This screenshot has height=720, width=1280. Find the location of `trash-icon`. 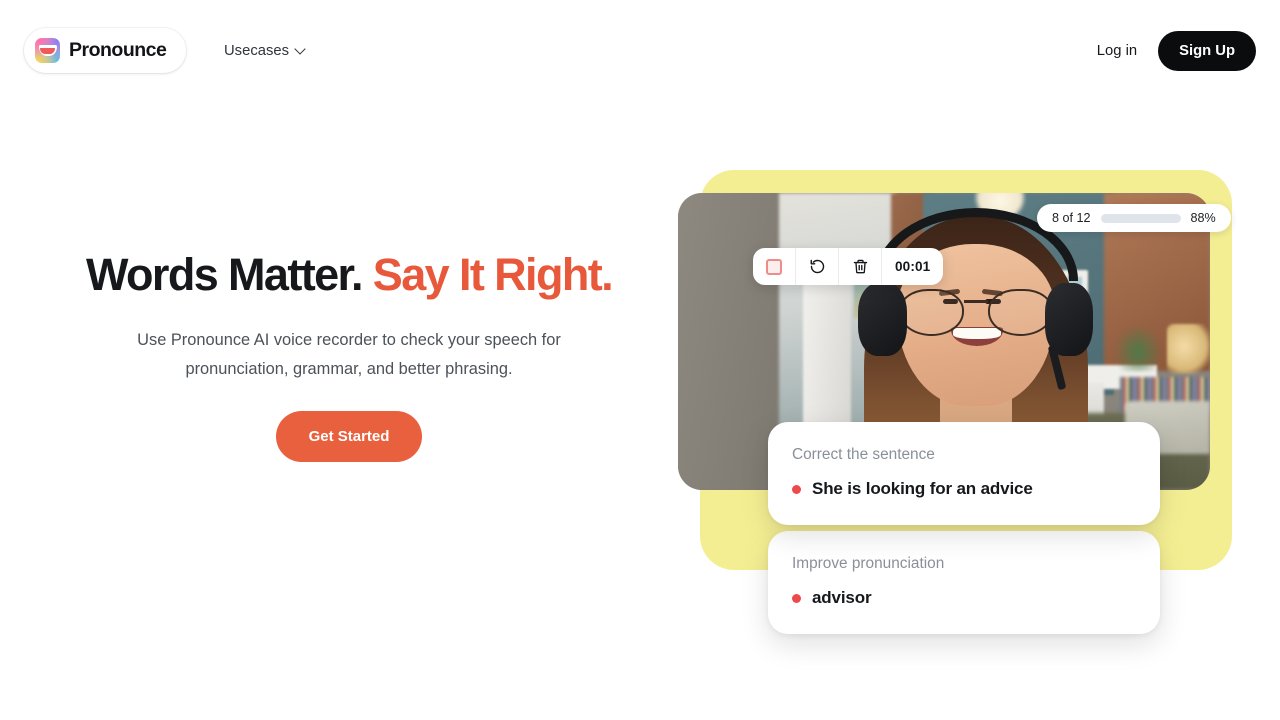

trash-icon is located at coordinates (860, 266).